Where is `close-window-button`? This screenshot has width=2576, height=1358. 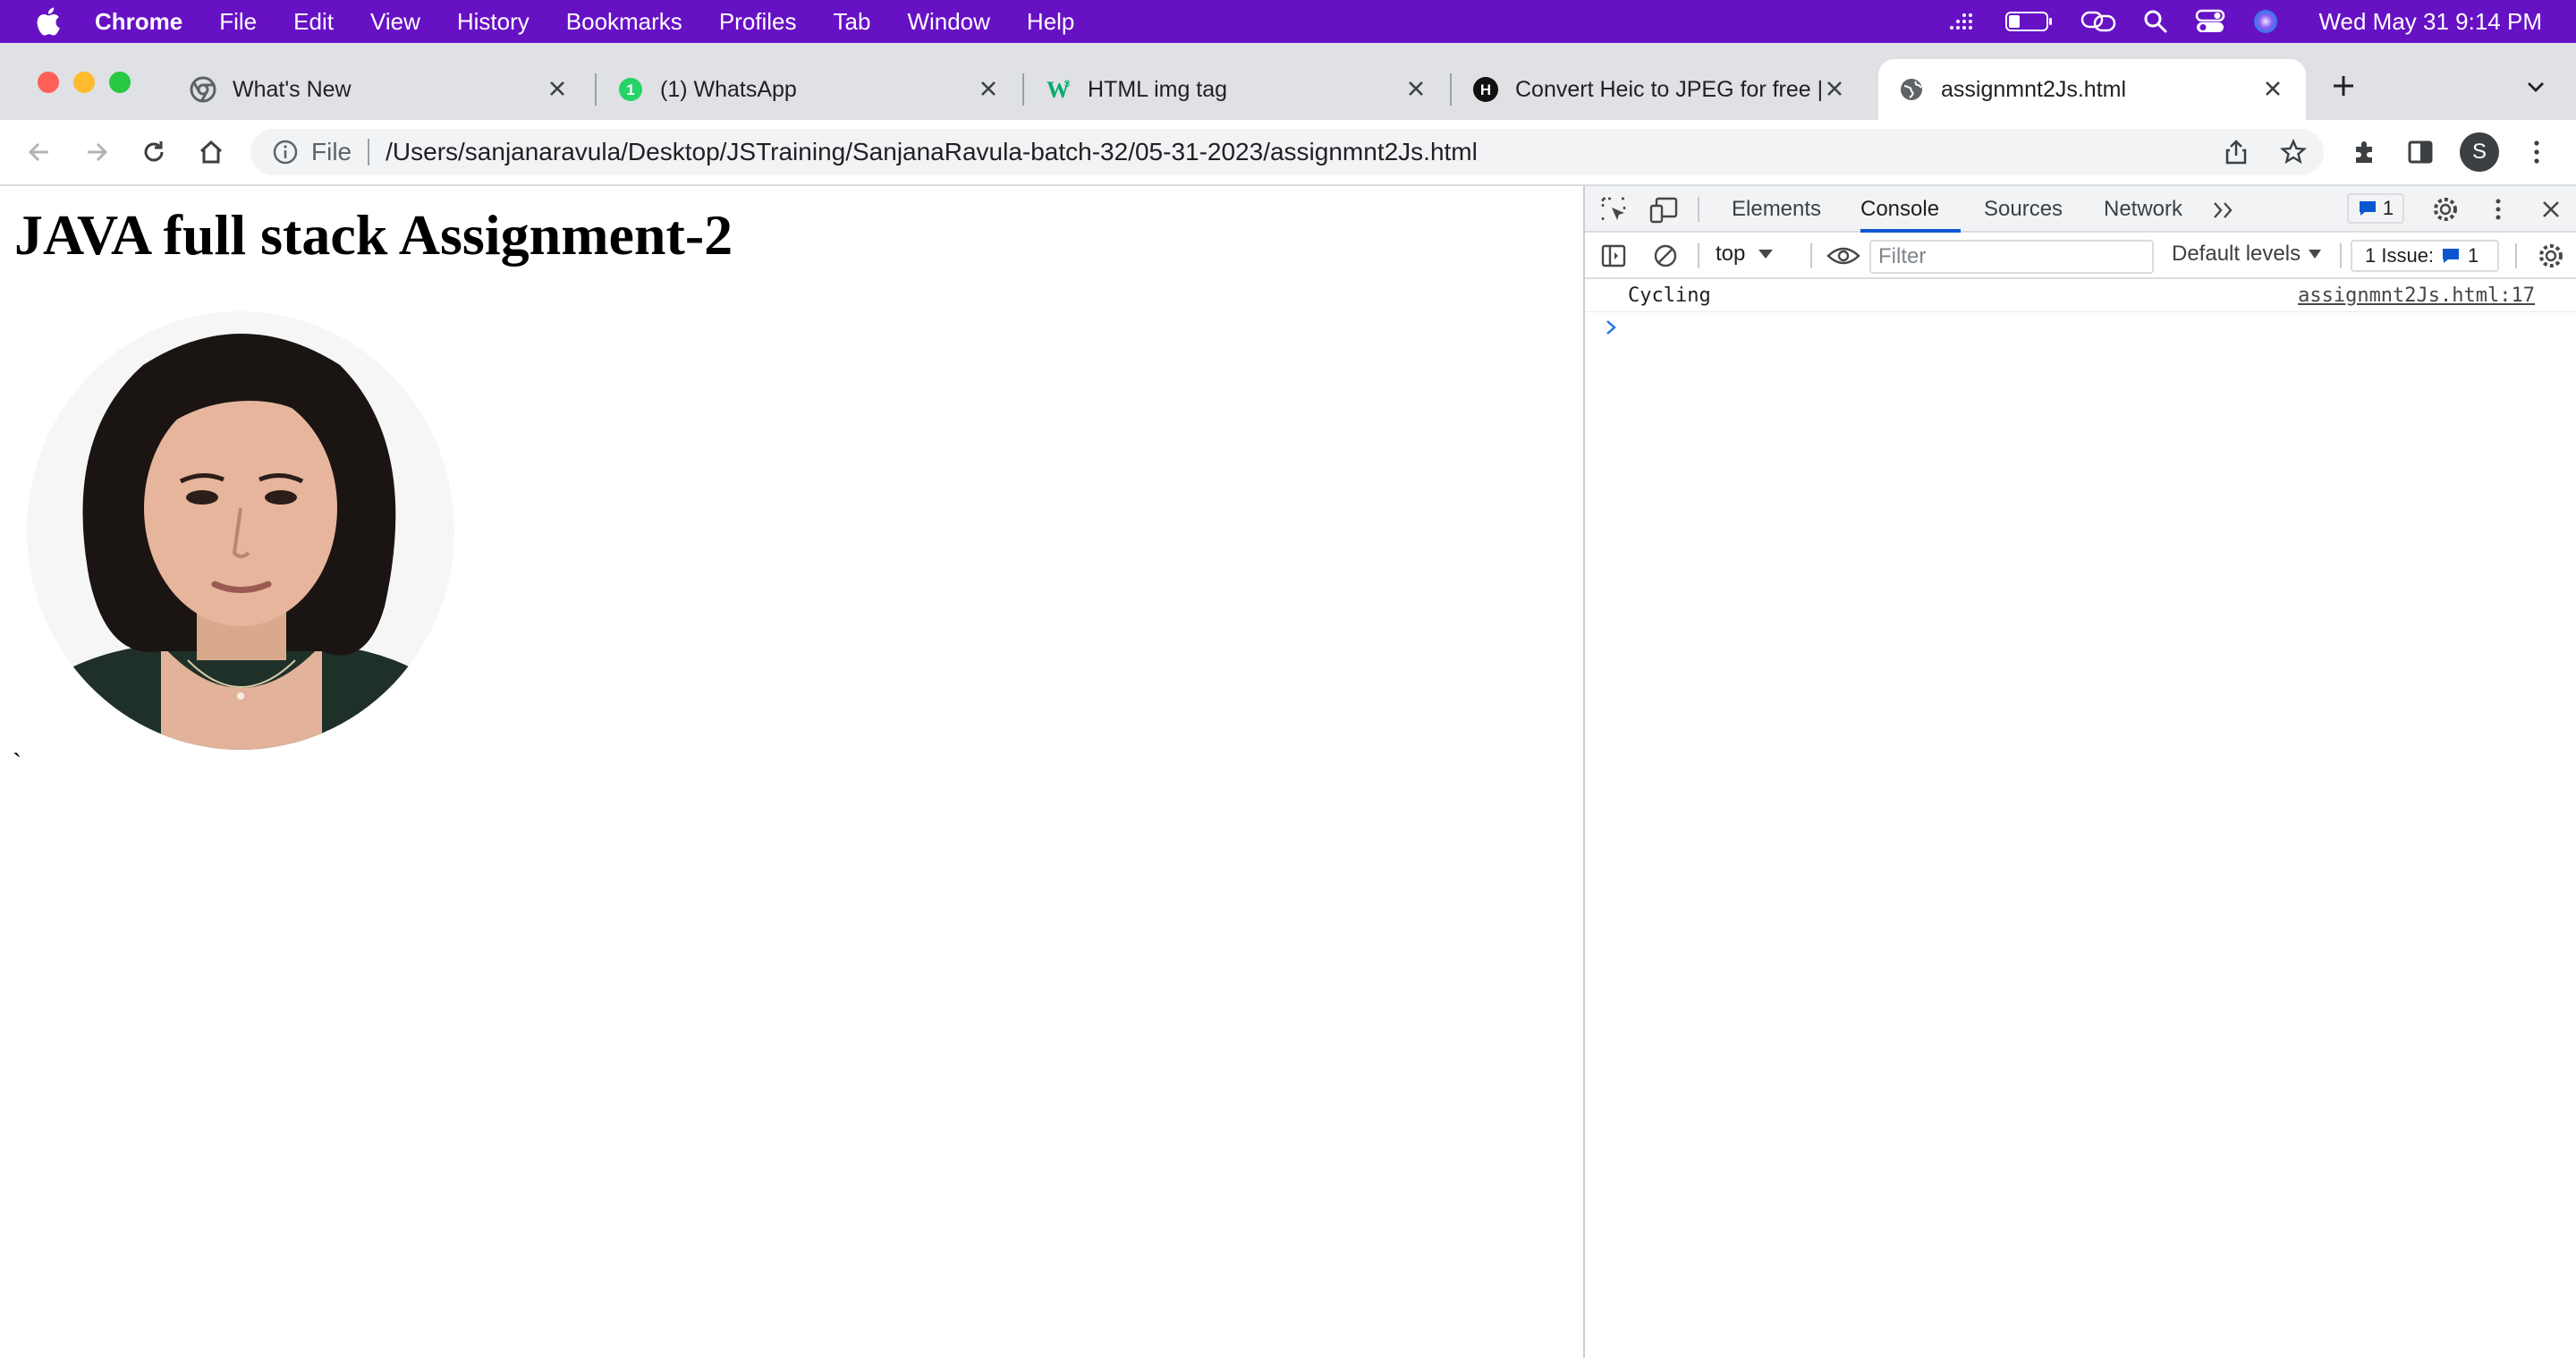 close-window-button is located at coordinates (48, 83).